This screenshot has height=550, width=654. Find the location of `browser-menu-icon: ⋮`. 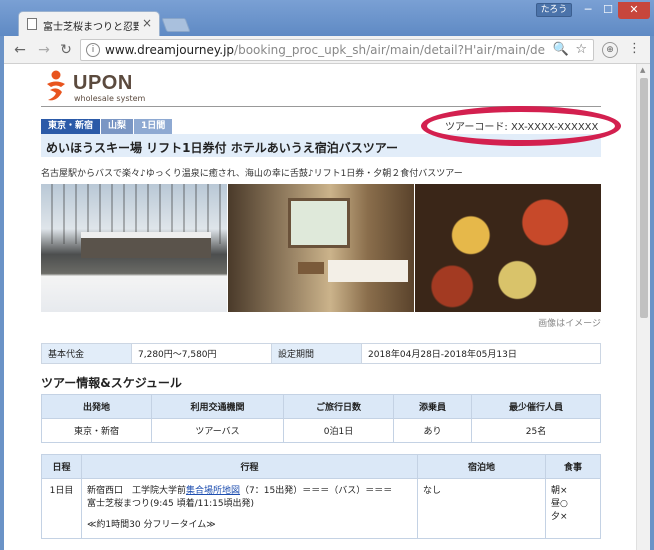

browser-menu-icon: ⋮ is located at coordinates (634, 48).